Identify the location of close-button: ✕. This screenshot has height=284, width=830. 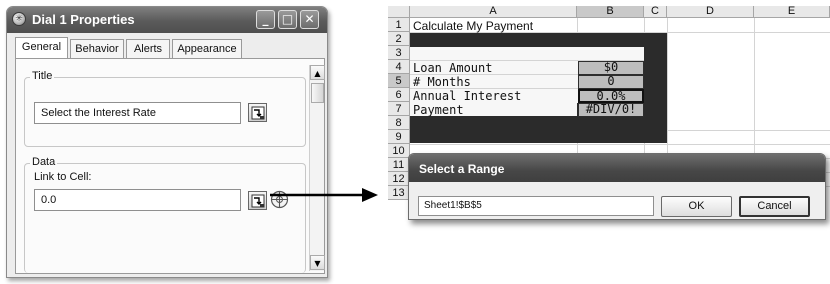
(309, 19).